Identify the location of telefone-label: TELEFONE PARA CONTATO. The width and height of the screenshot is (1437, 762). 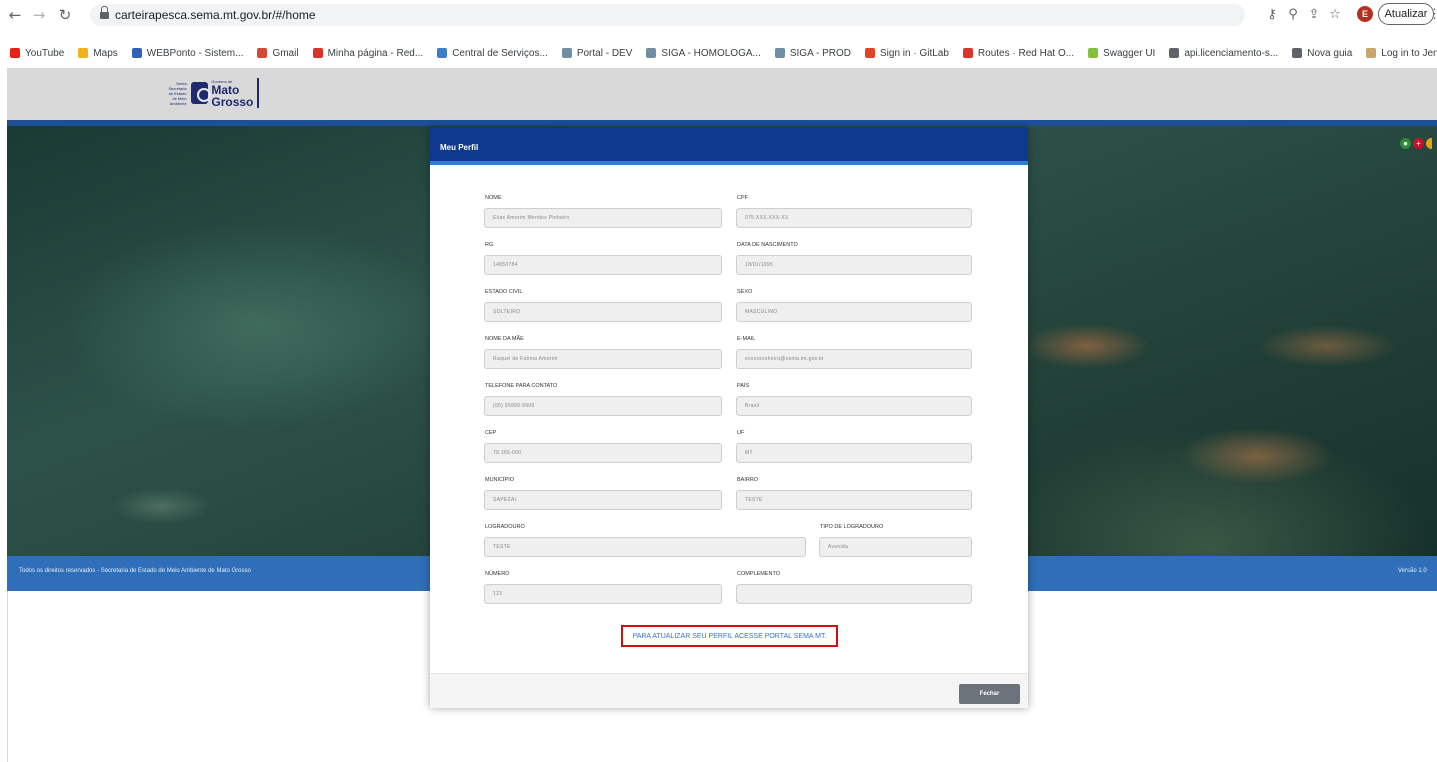
(521, 386).